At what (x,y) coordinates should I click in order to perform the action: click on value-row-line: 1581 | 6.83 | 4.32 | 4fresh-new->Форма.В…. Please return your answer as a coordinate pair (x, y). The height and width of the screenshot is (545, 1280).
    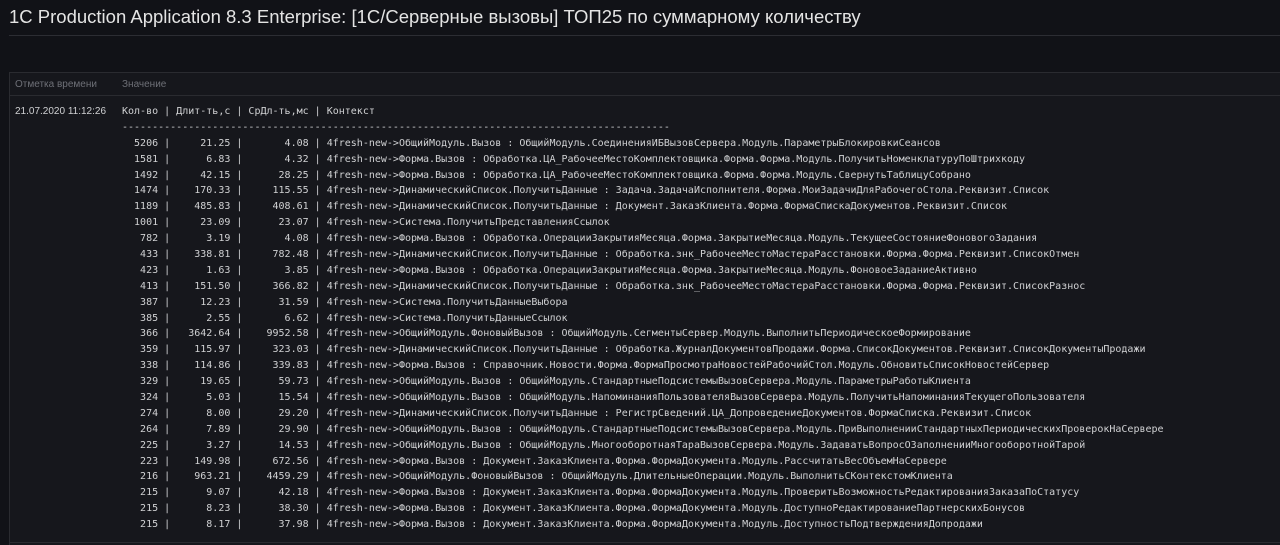
    Looking at the image, I should click on (574, 159).